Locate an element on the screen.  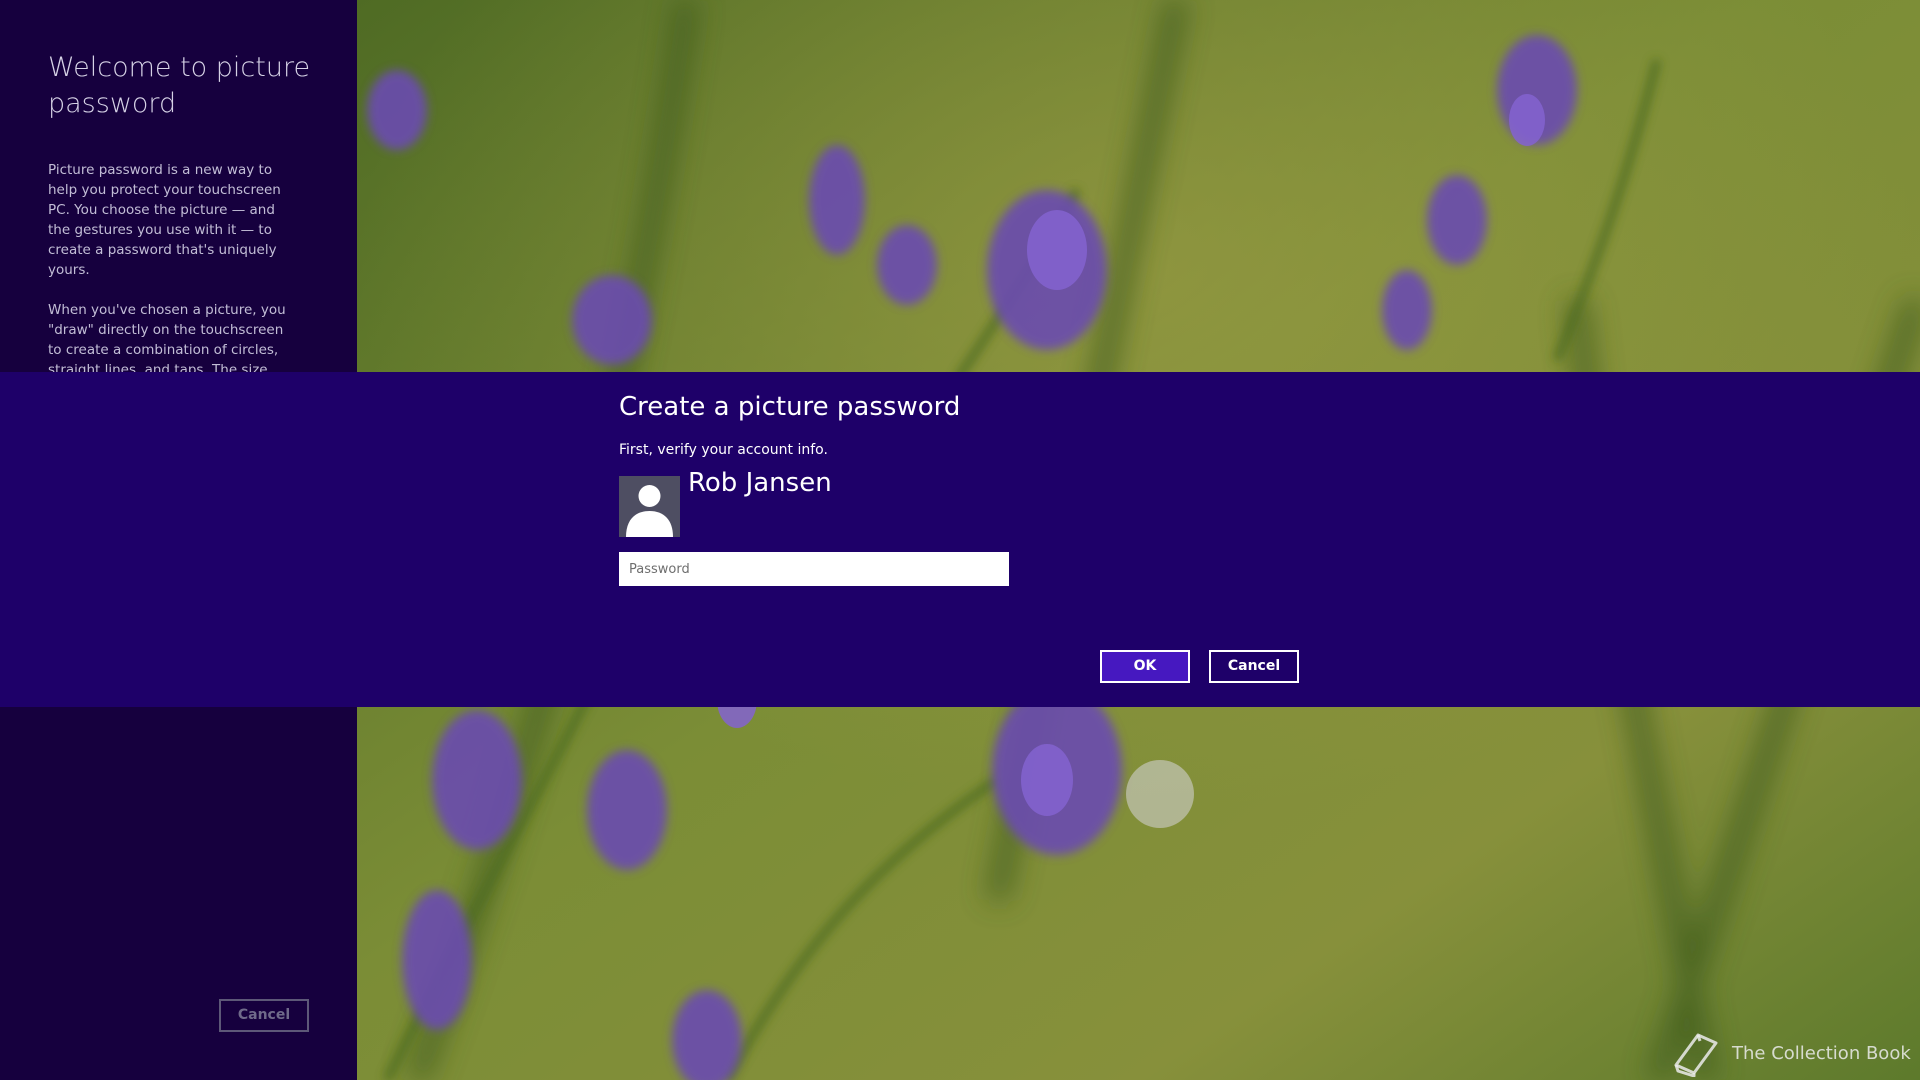
cancel-button: Cancel is located at coordinates (1254, 666).